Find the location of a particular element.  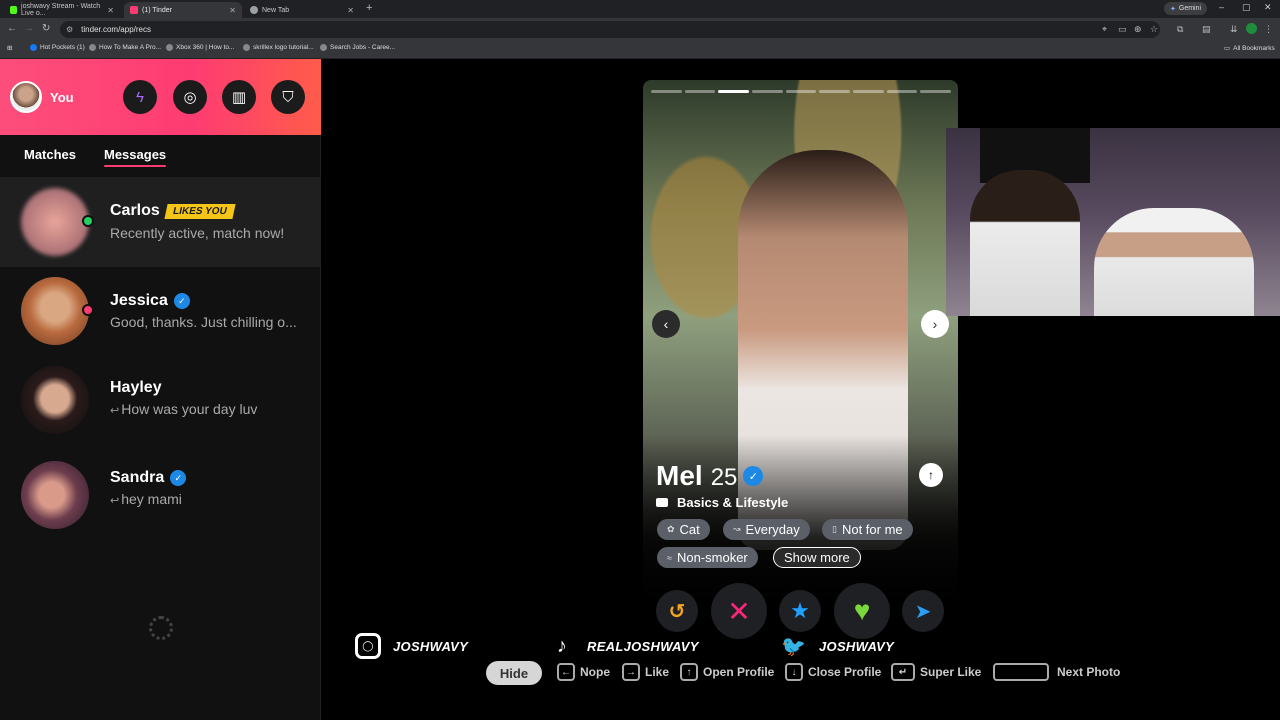

apps-icon: ⊞ is located at coordinates (9, 48).